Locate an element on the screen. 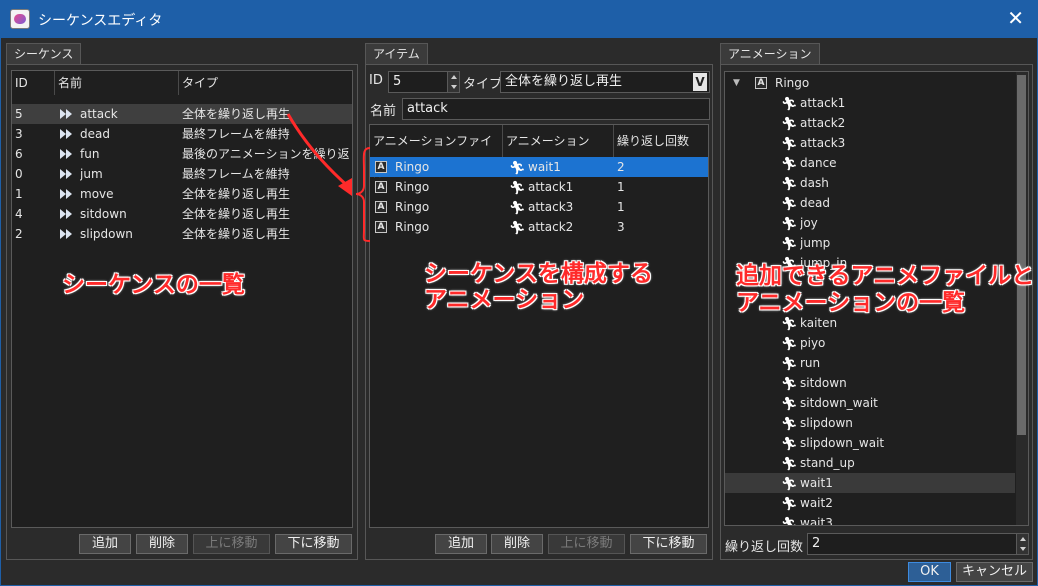 This screenshot has height=586, width=1038. table-row: 4 sitdown 全体を繰り返し再生 is located at coordinates (182, 214).